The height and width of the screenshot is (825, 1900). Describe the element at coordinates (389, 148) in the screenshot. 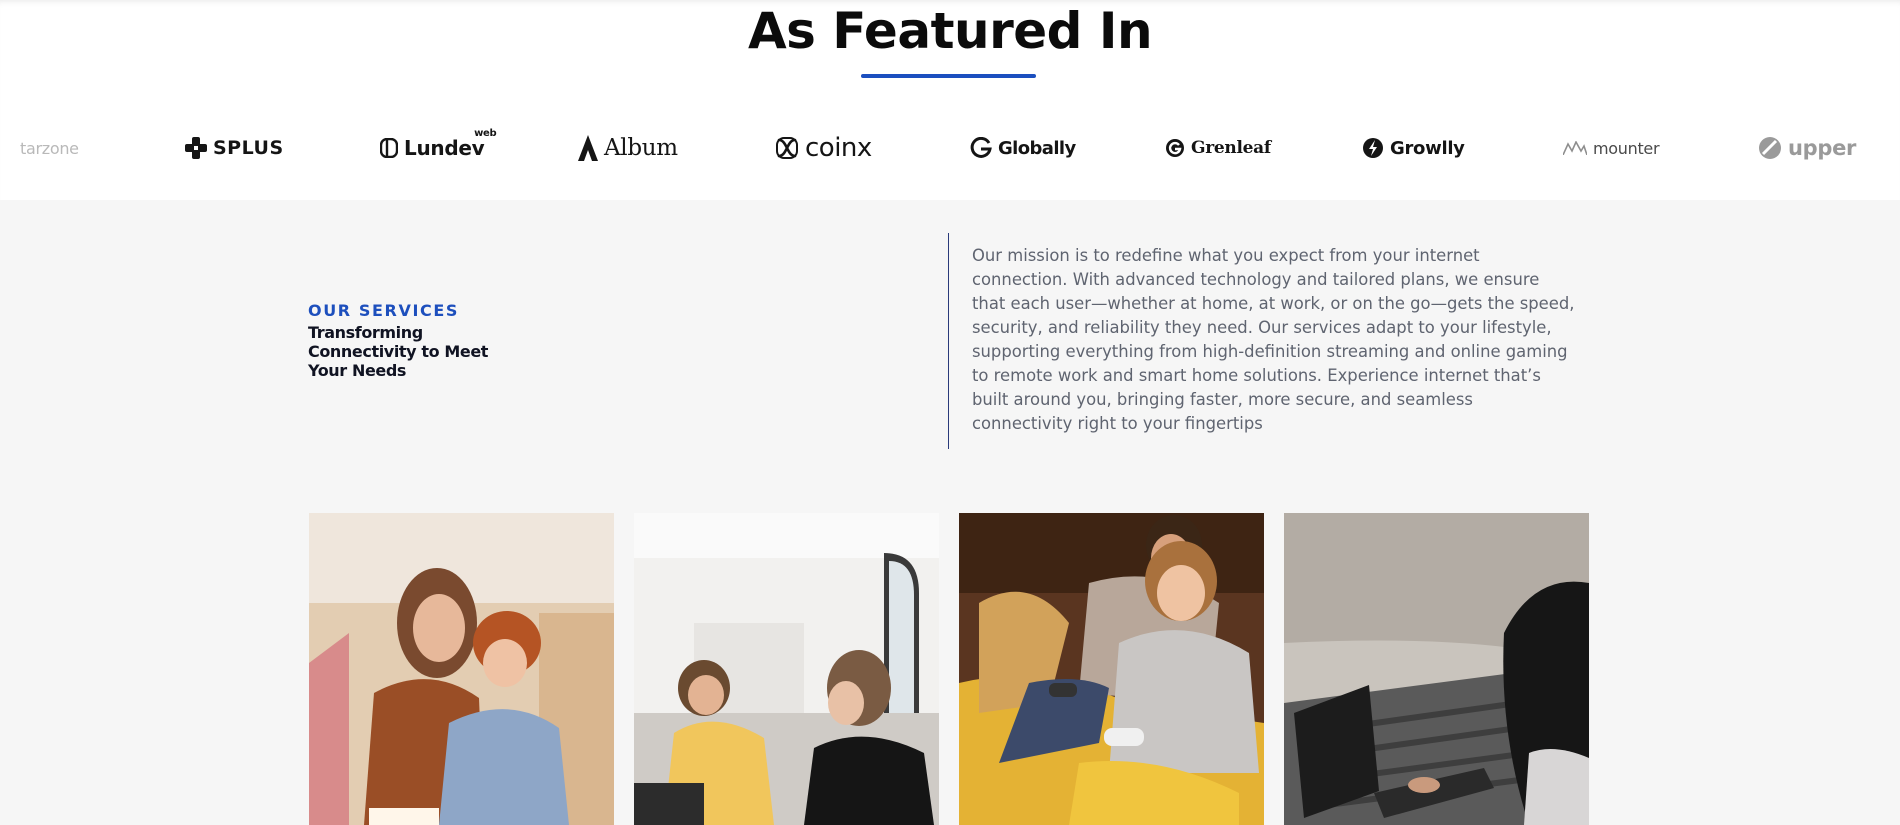

I see `lundev-icon` at that location.